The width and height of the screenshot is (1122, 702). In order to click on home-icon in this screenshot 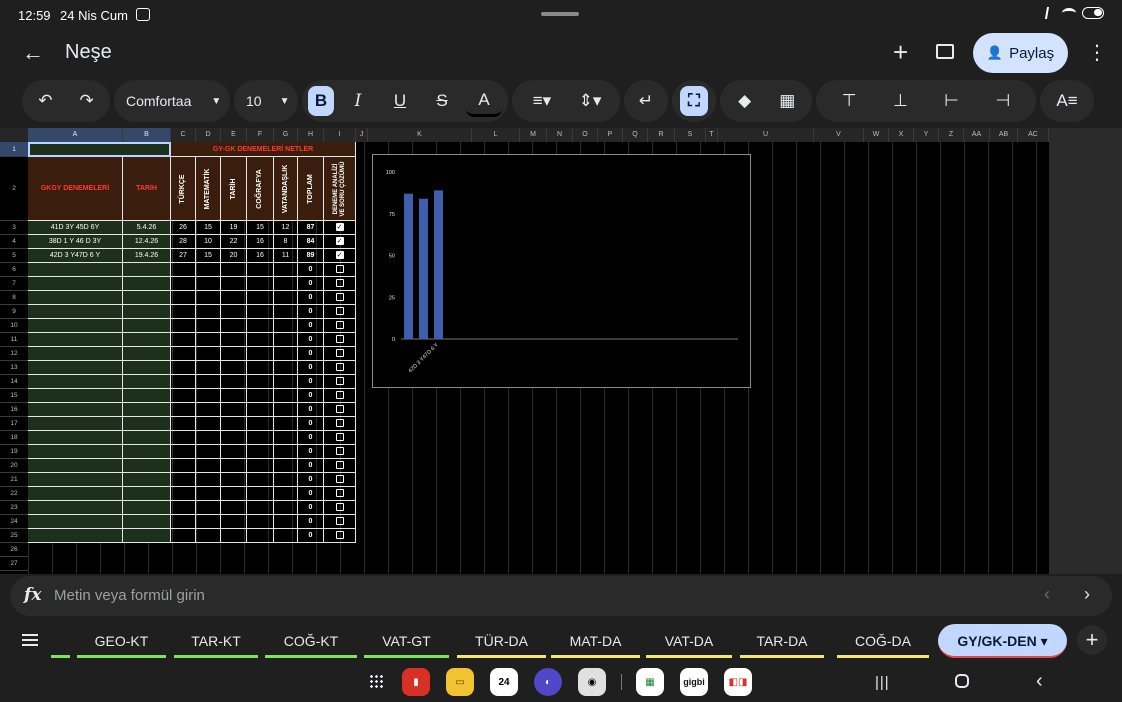, I will do `click(962, 681)`.